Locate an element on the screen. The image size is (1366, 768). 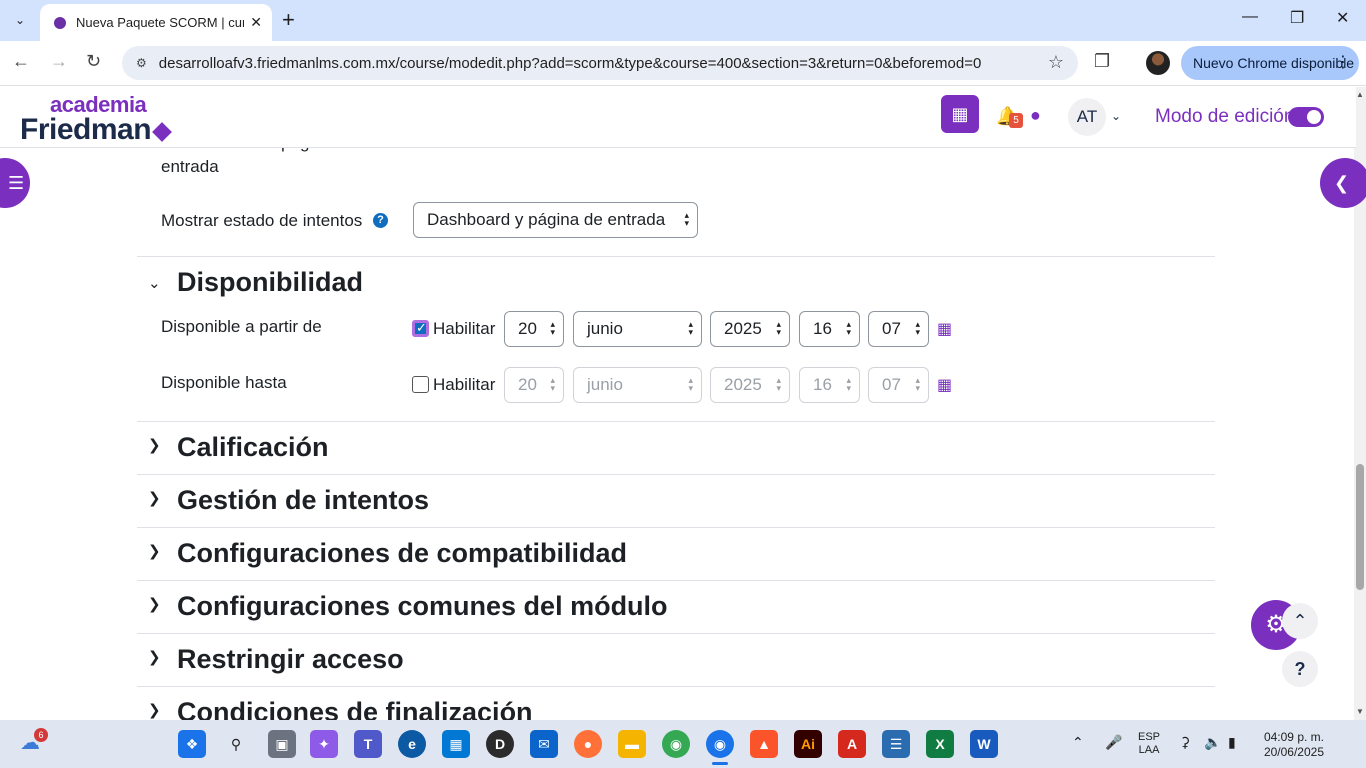
scroll-up-arrow-icon: ▲ is located at coordinates (1360, 94).